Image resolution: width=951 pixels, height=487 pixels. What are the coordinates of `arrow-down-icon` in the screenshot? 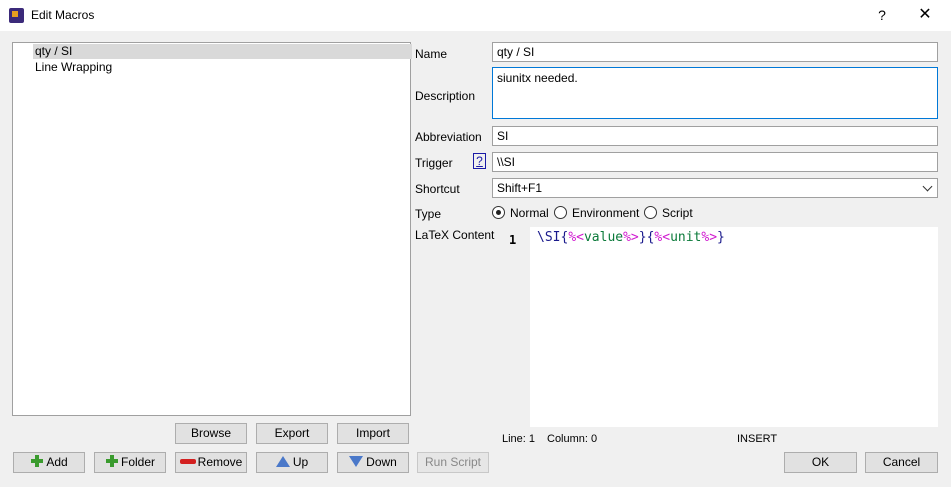 It's located at (356, 461).